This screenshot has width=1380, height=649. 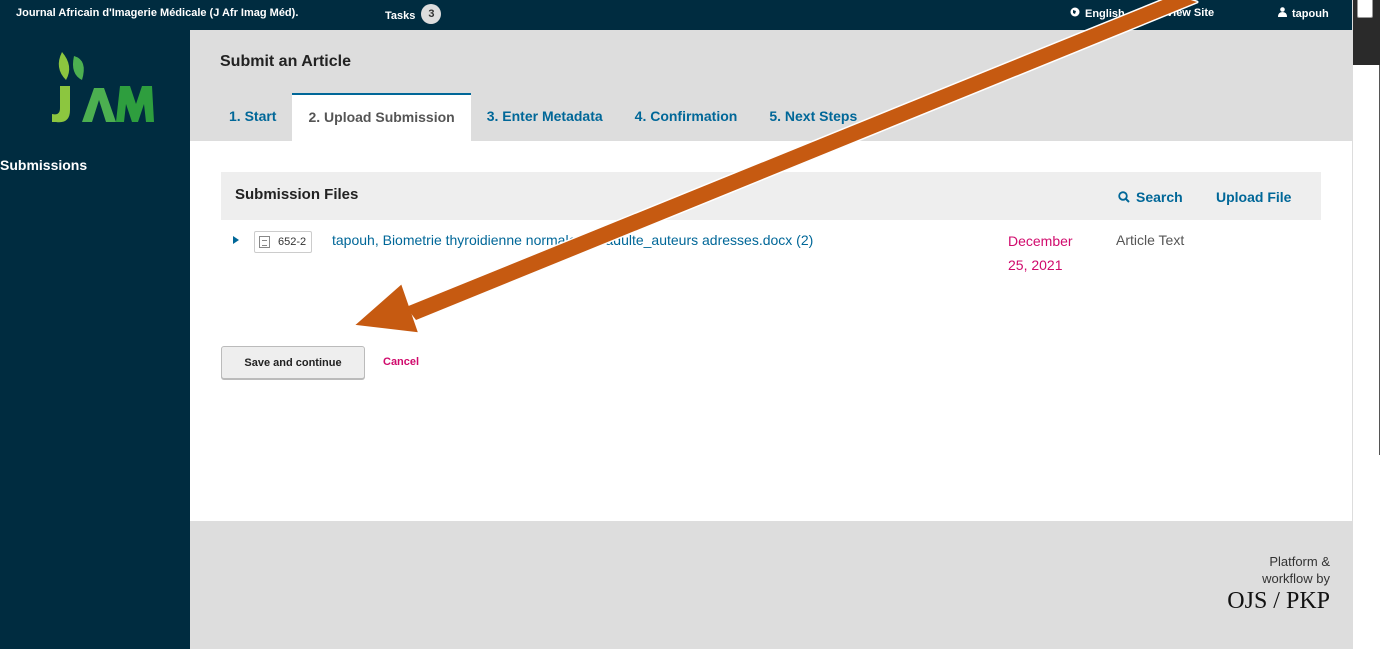 I want to click on tab-confirmation: 4. Confirmation, so click(x=686, y=117).